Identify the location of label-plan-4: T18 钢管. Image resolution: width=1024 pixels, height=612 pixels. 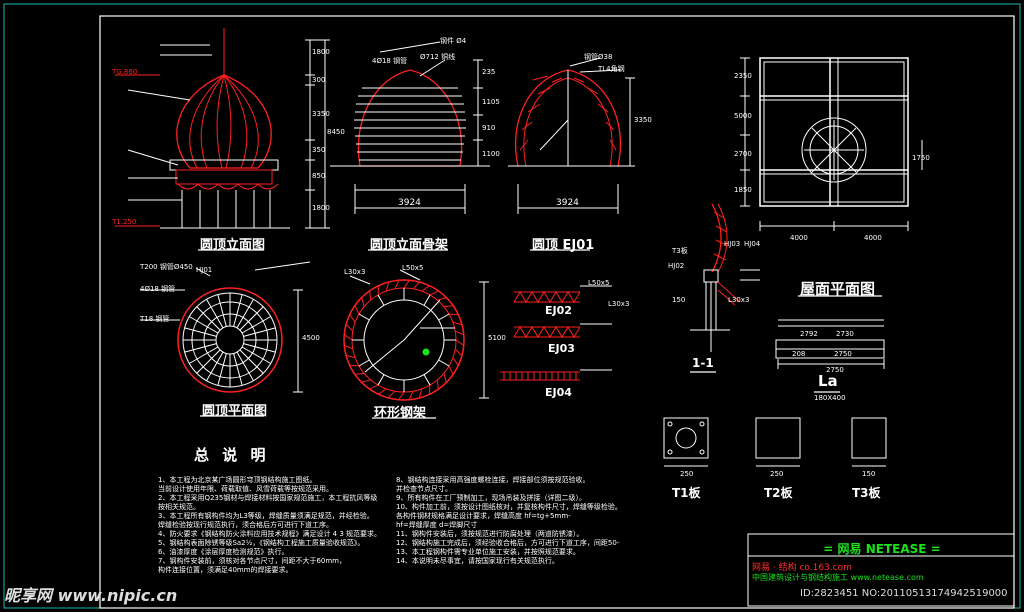
(155, 319).